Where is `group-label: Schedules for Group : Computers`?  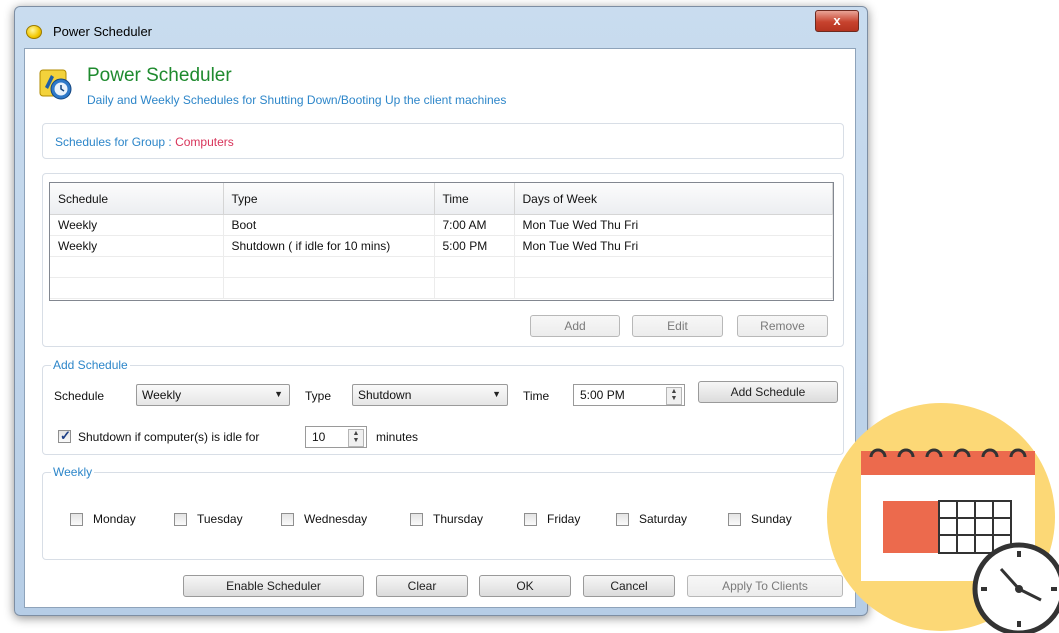 group-label: Schedules for Group : Computers is located at coordinates (144, 142).